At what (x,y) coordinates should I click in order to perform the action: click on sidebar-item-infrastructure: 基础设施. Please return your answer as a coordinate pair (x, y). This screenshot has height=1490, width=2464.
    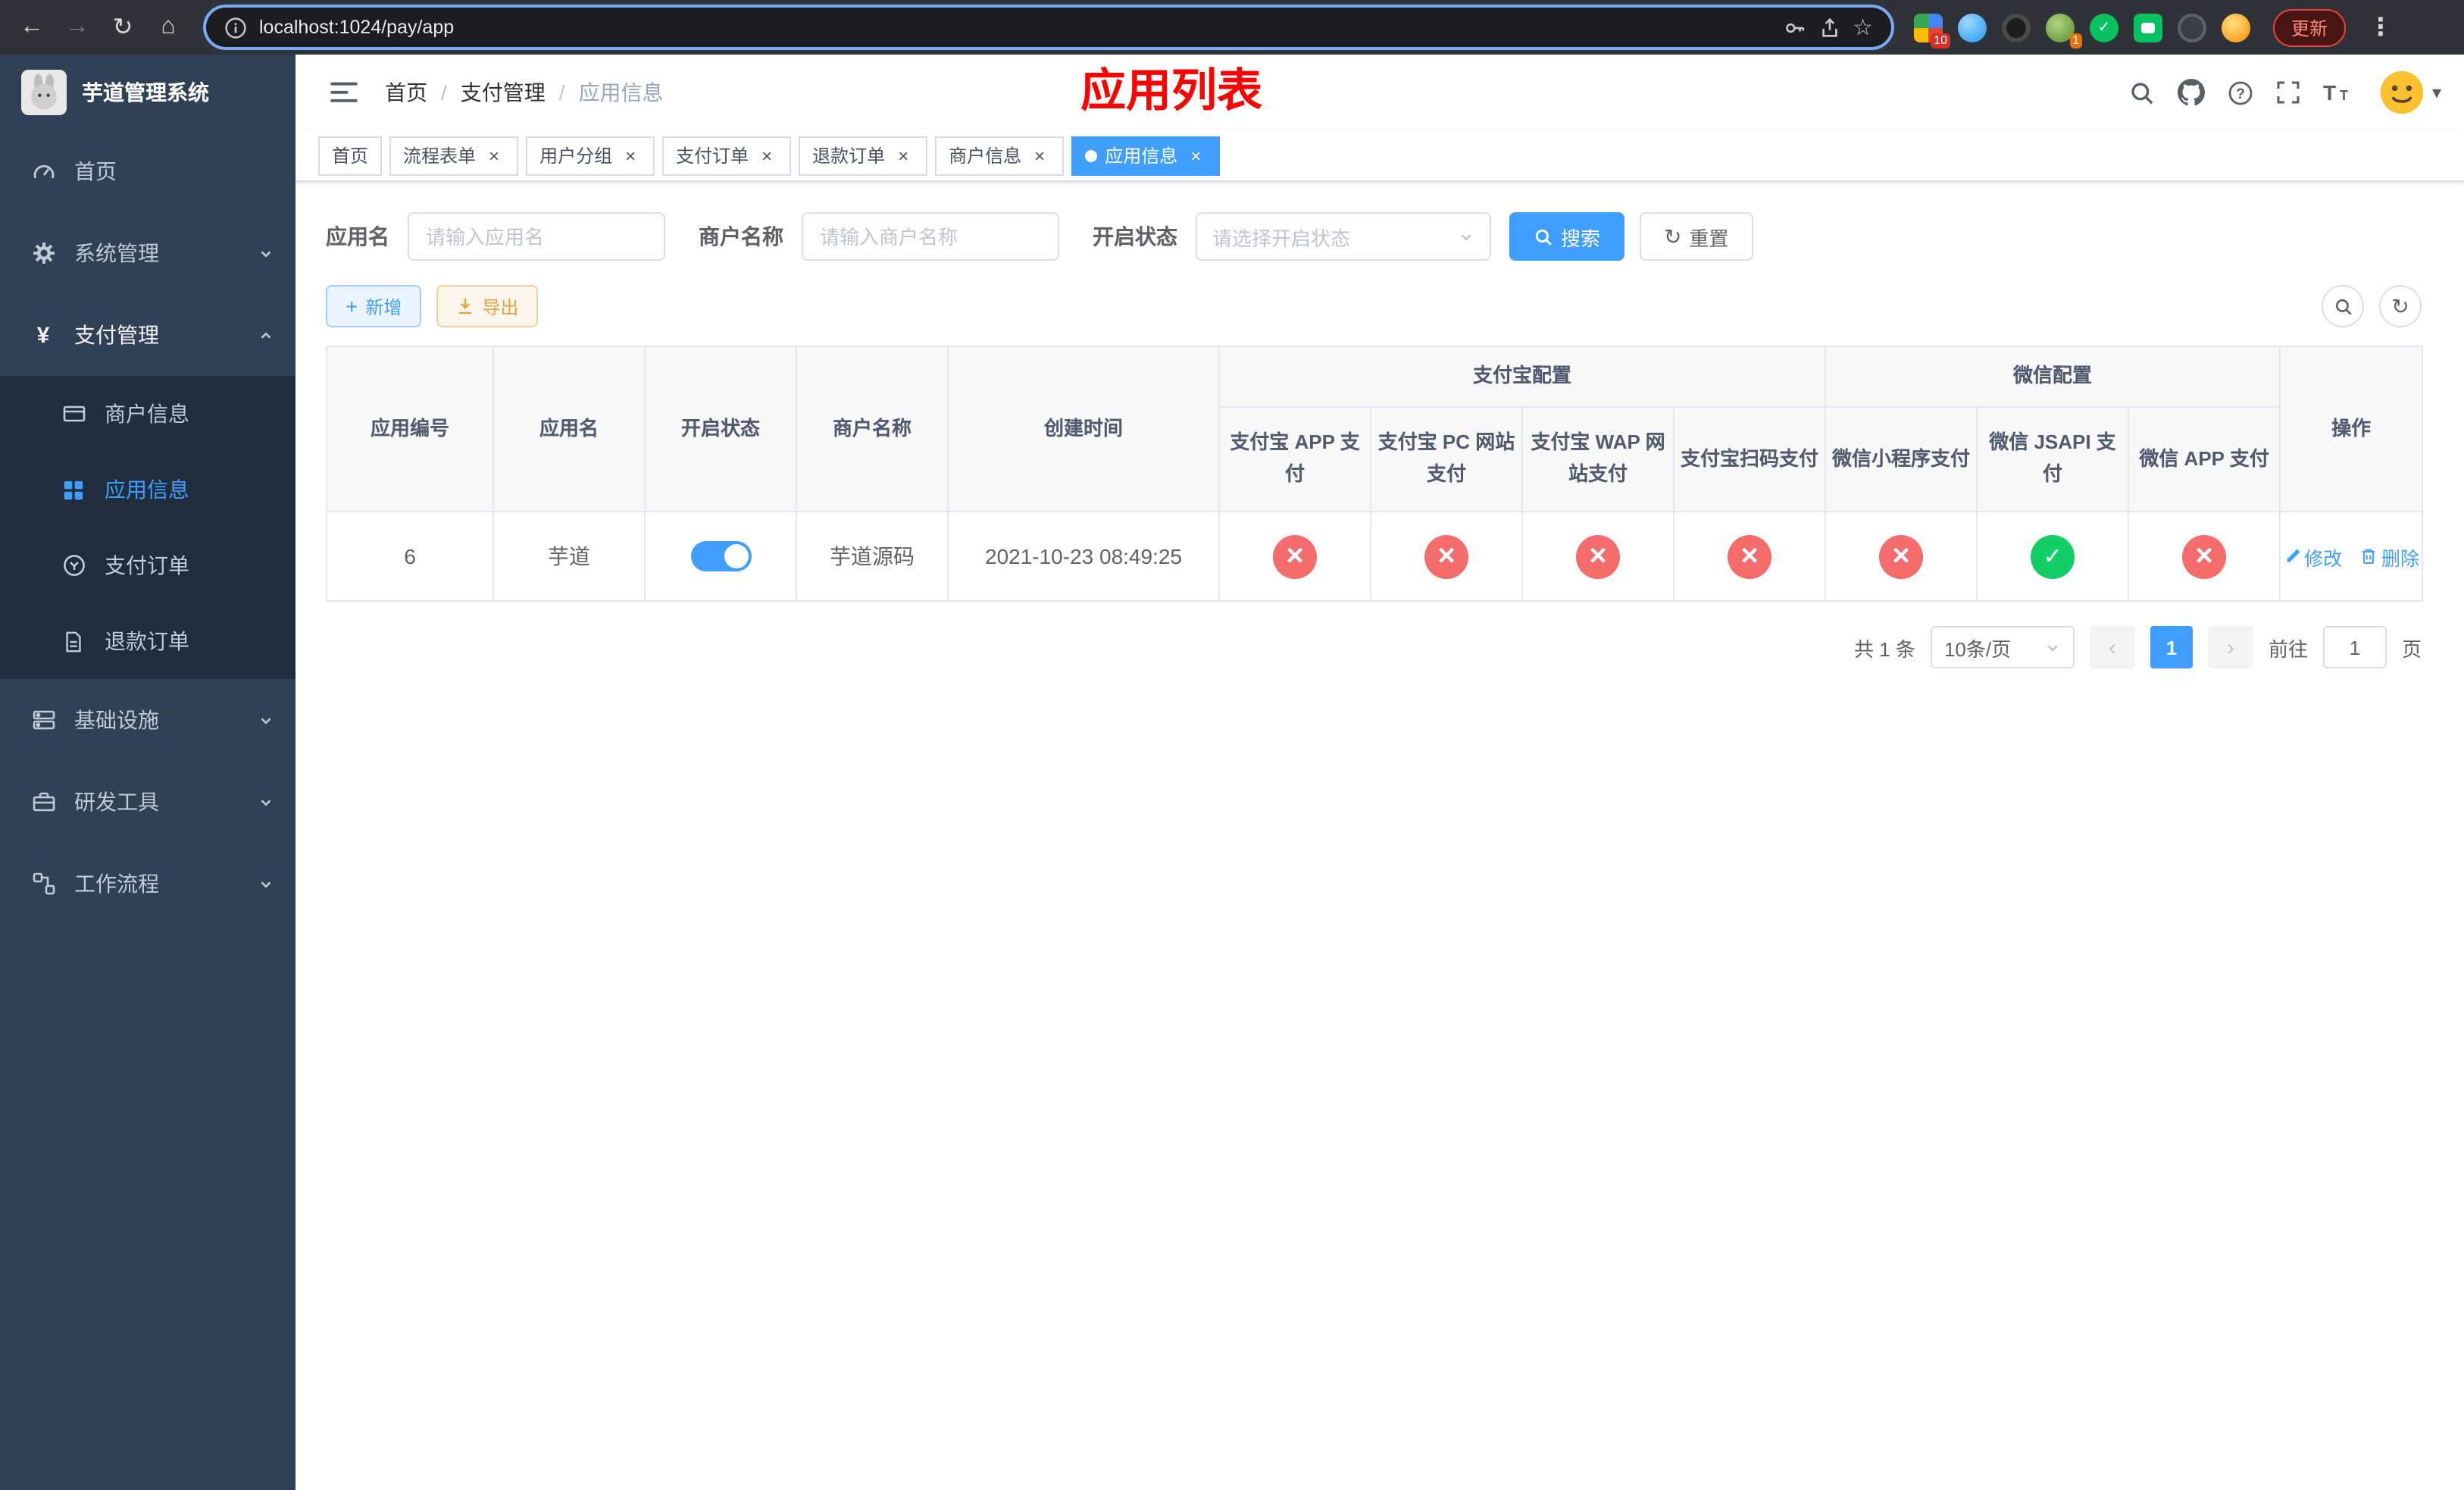
    Looking at the image, I should click on (147, 720).